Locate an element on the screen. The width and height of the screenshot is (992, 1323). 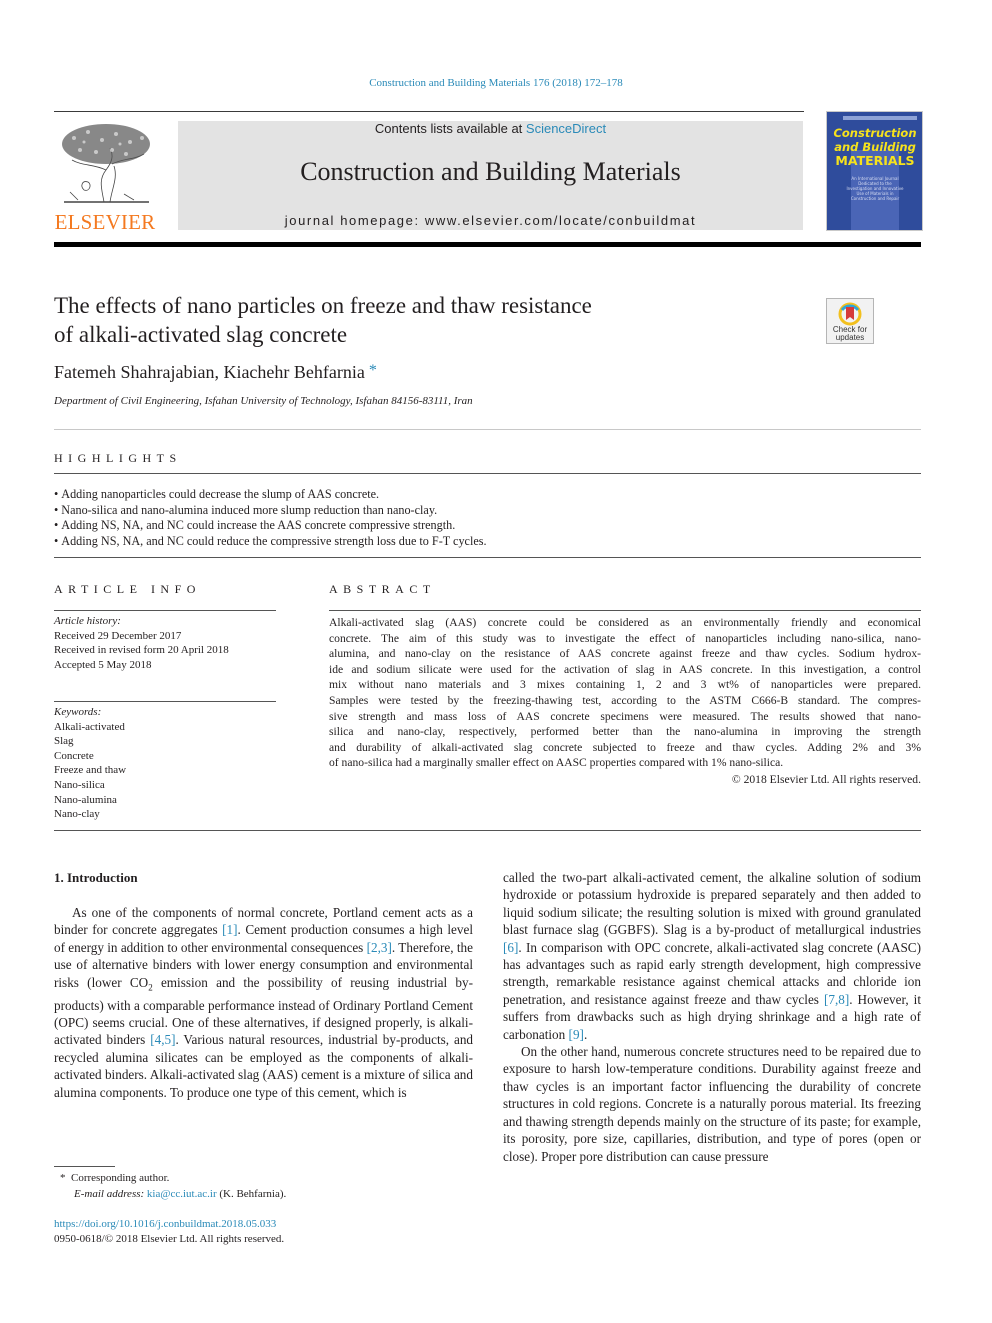
article-info-heading: ARTICLE INFO is located at coordinates (127, 589).